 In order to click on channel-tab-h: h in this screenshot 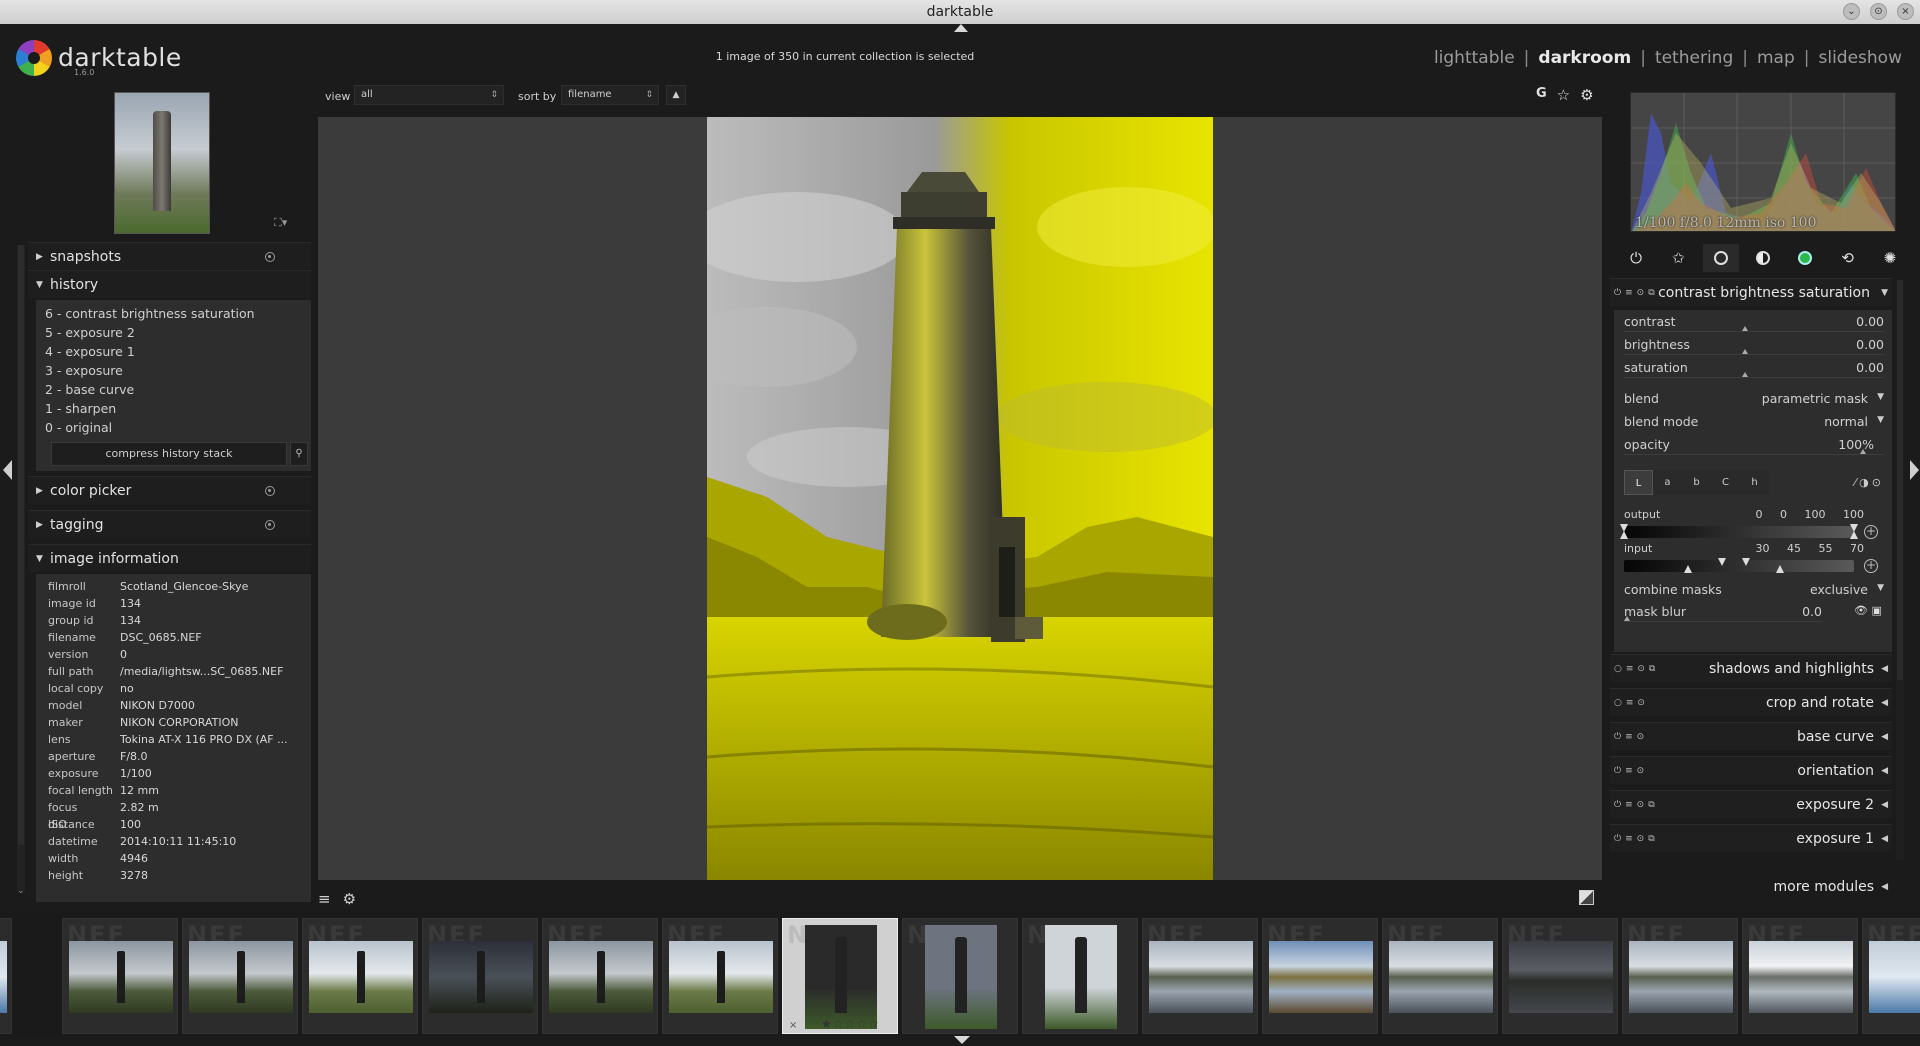, I will do `click(1754, 482)`.